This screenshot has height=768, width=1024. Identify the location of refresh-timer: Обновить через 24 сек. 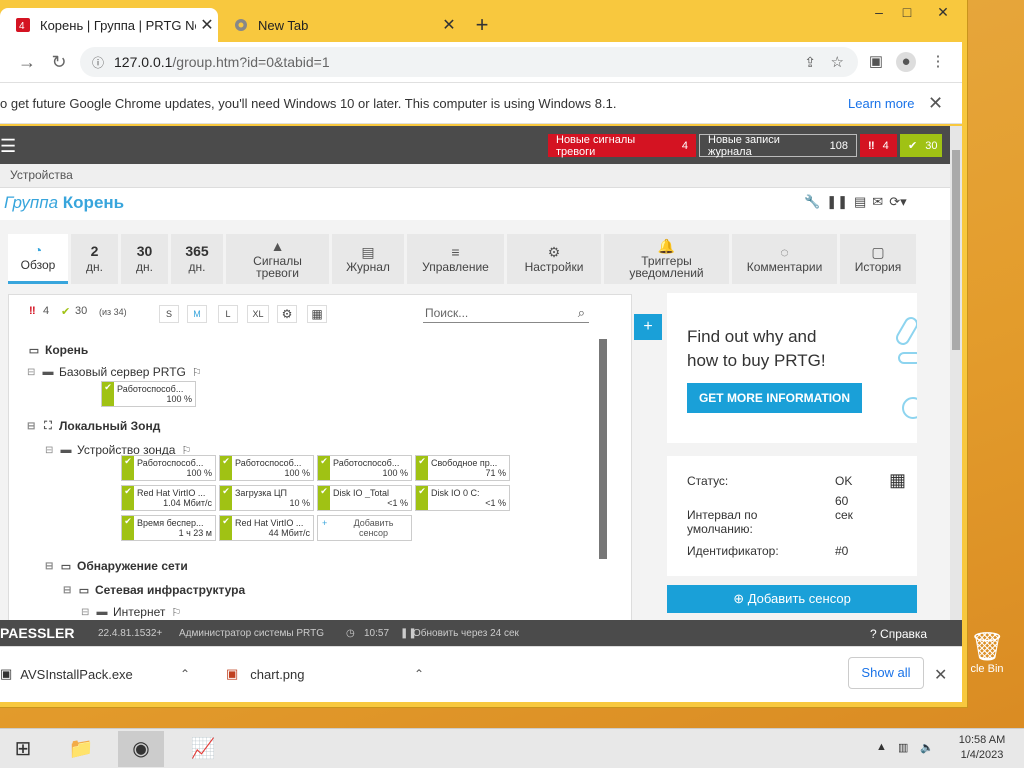
(466, 633).